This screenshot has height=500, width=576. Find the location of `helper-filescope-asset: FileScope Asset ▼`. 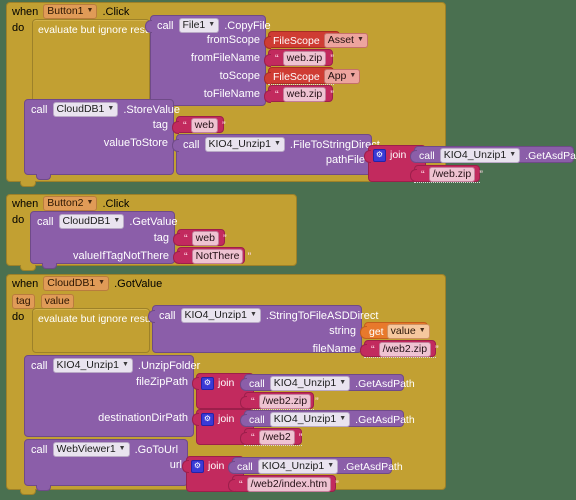

helper-filescope-asset: FileScope Asset ▼ is located at coordinates (316, 40).